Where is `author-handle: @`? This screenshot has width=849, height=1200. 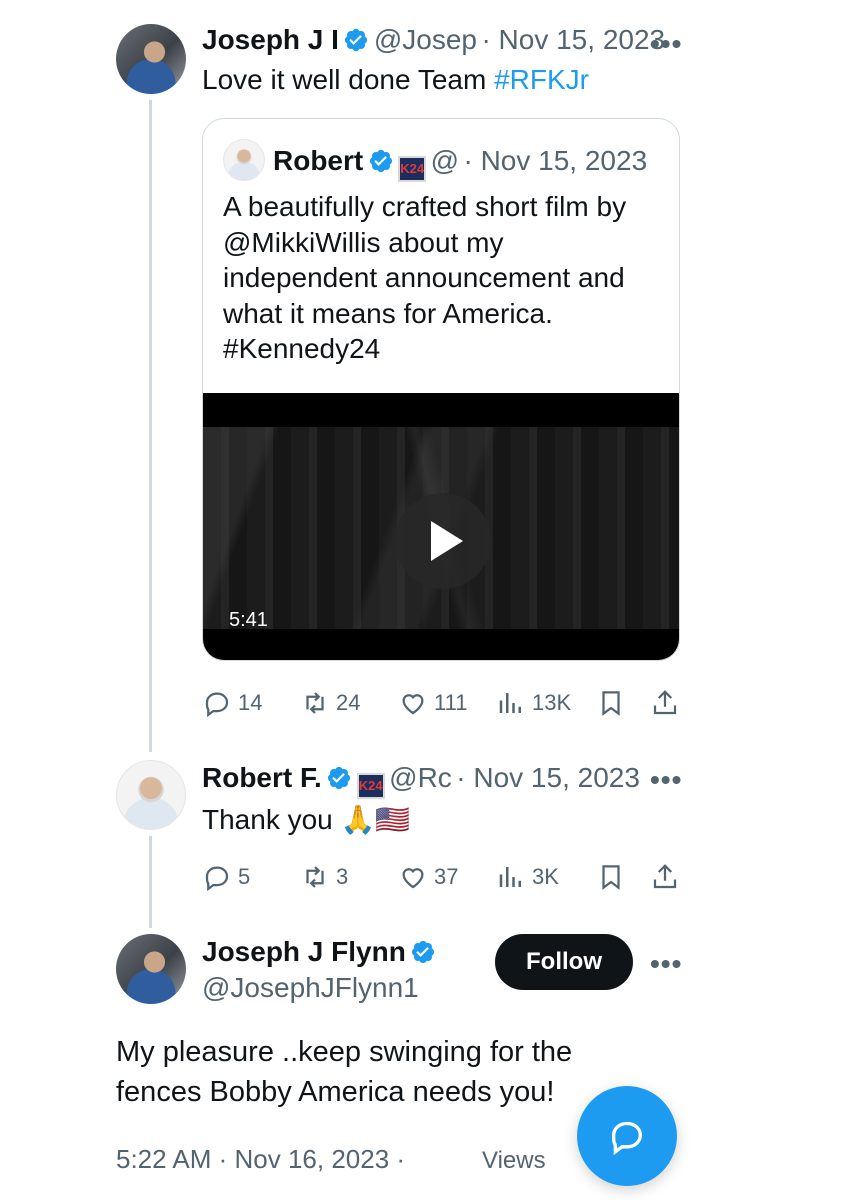 author-handle: @ is located at coordinates (445, 160).